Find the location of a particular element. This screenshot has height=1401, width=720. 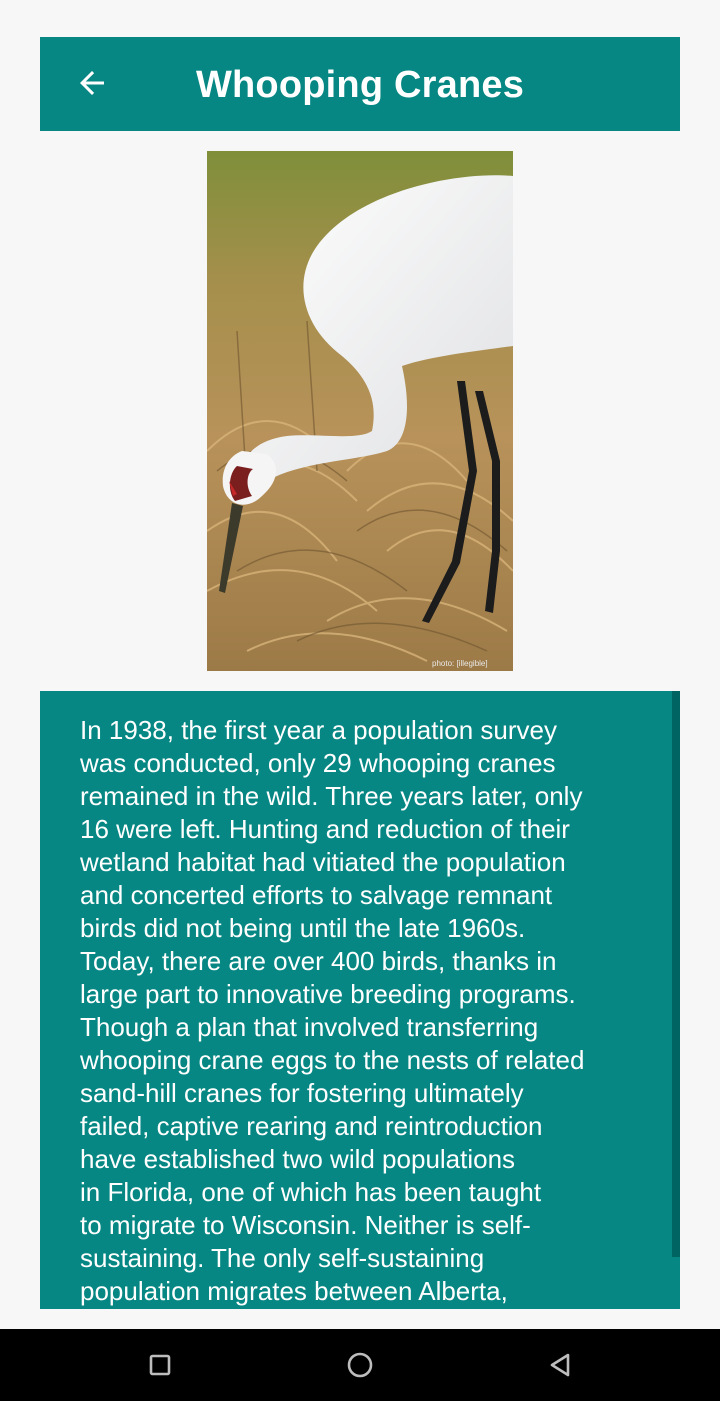

square-recents-icon is located at coordinates (160, 1365).